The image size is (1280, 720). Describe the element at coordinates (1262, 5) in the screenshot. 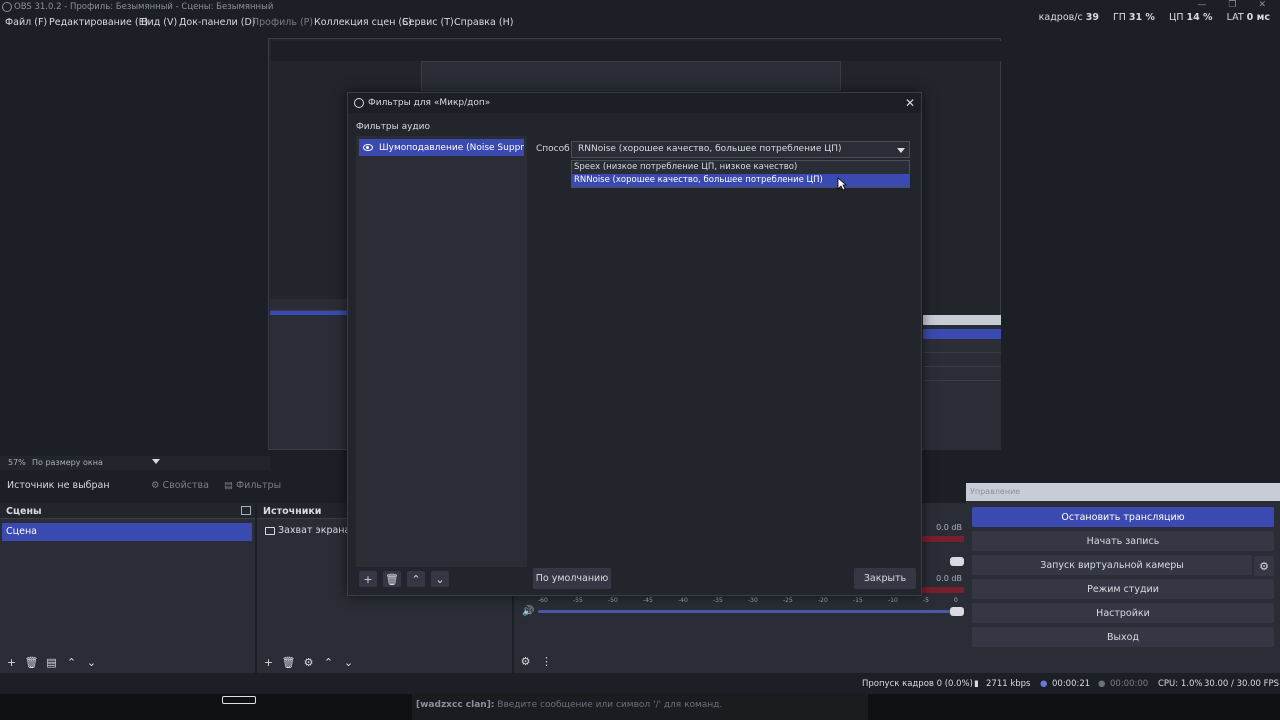

I see `close-window-icon: ✕` at that location.